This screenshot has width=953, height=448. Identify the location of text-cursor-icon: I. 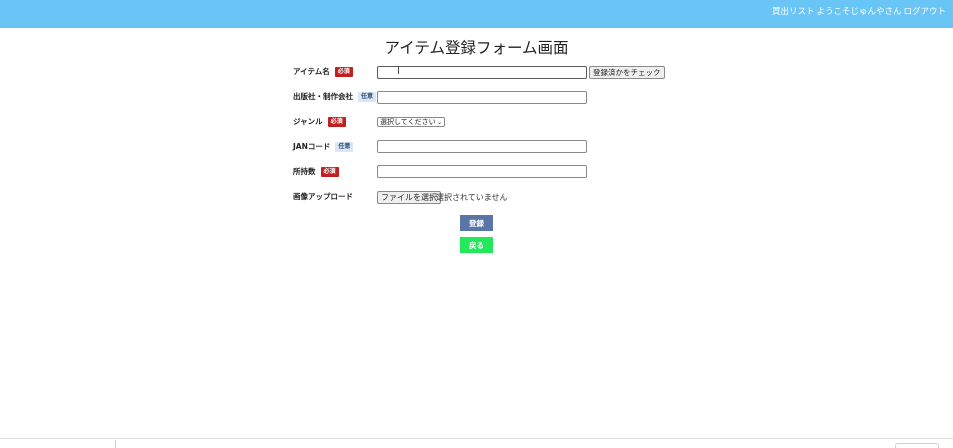
(398, 71).